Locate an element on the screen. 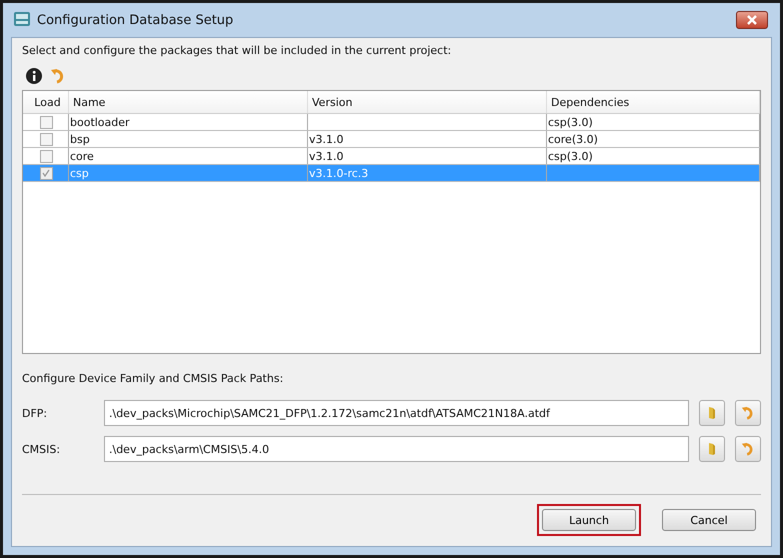  column-header: Version is located at coordinates (427, 102).